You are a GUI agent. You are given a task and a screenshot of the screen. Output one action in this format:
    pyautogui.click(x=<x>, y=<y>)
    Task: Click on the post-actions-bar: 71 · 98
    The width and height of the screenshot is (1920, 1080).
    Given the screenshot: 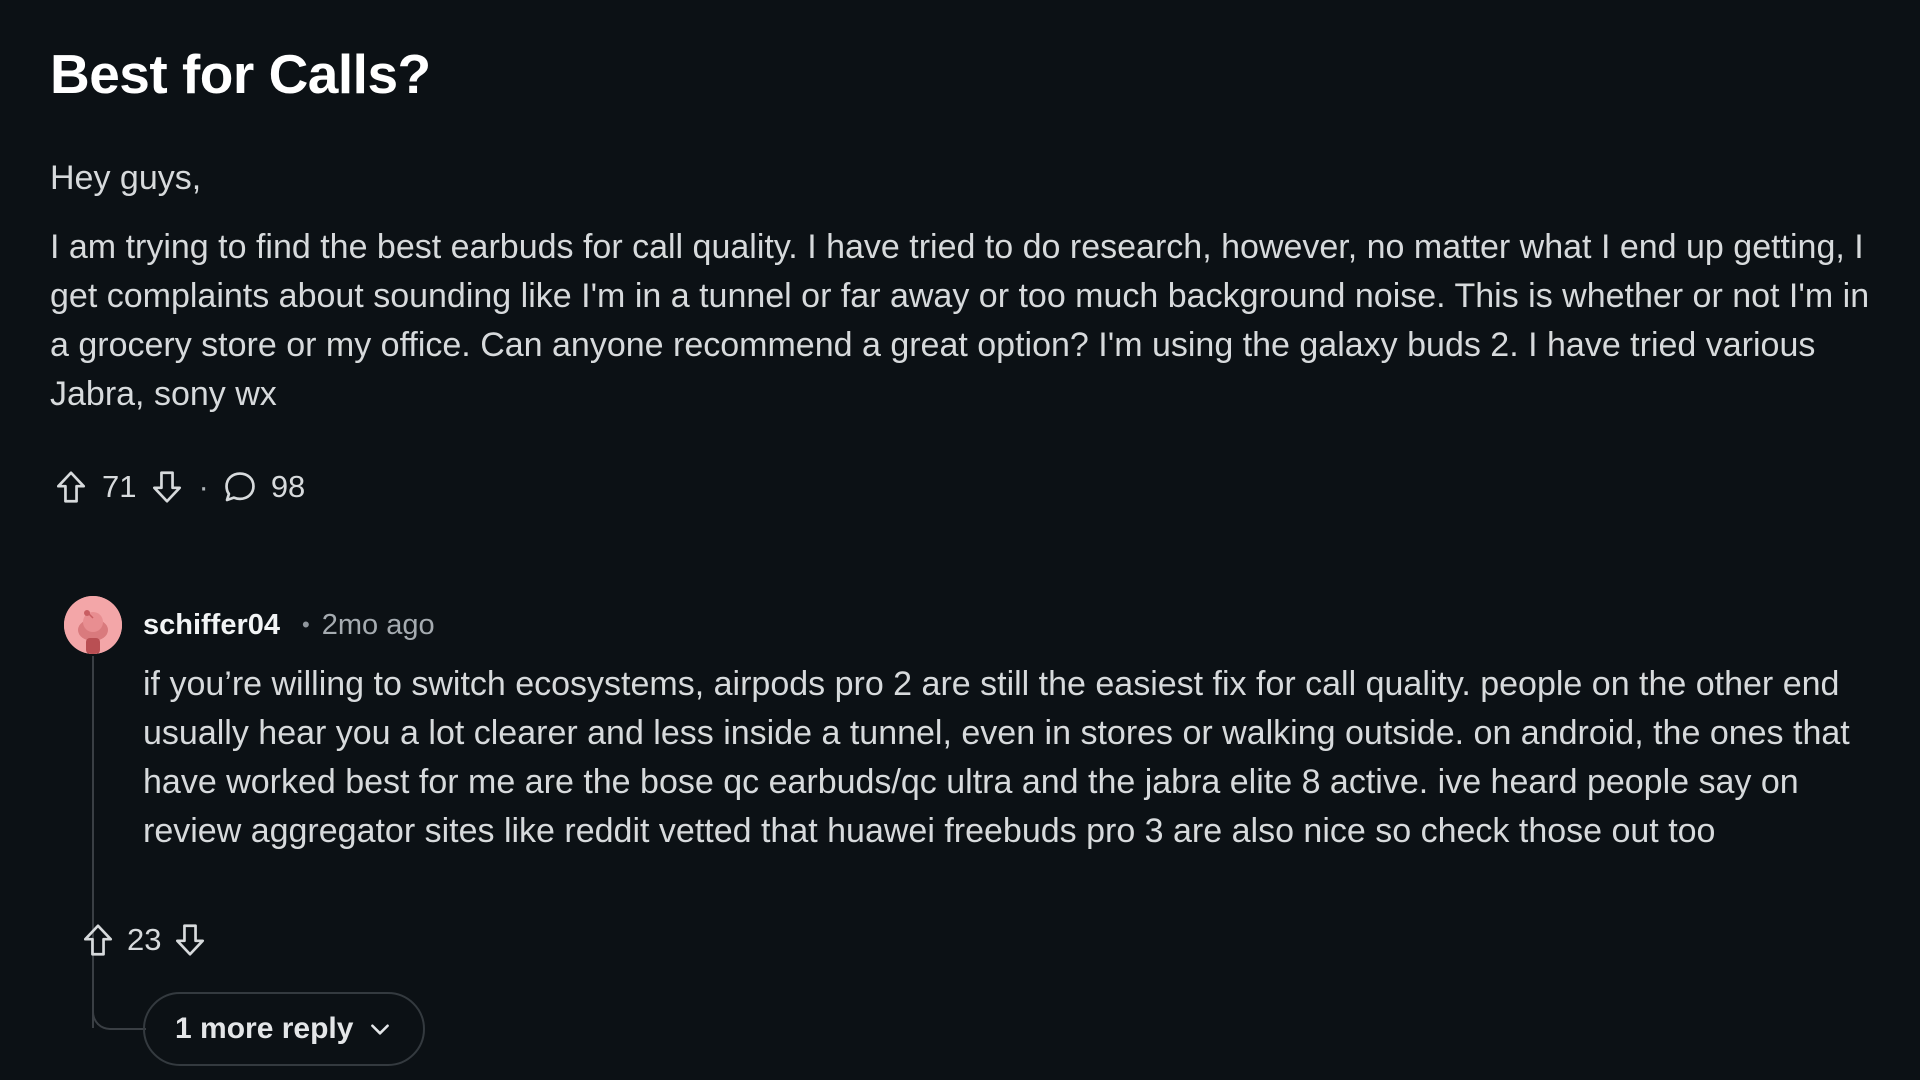 What is the action you would take?
    pyautogui.click(x=179, y=487)
    